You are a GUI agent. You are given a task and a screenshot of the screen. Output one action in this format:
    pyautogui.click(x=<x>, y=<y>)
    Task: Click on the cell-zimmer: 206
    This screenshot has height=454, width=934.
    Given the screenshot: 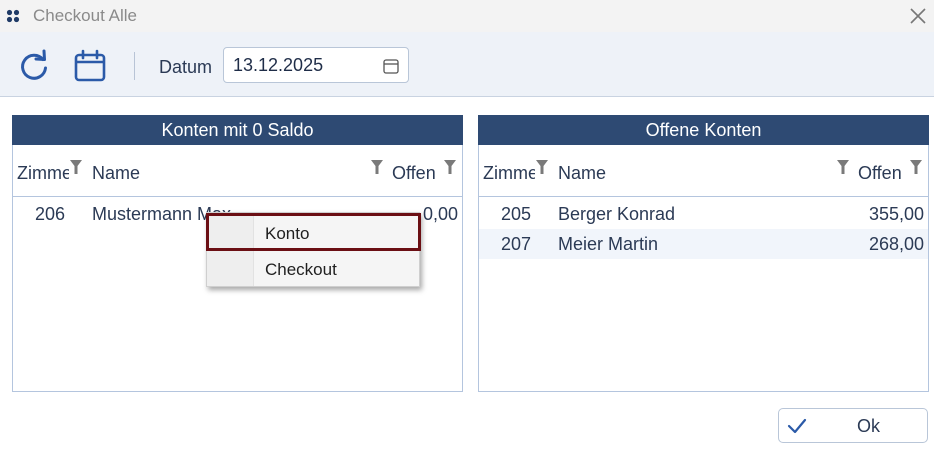 What is the action you would take?
    pyautogui.click(x=50, y=214)
    